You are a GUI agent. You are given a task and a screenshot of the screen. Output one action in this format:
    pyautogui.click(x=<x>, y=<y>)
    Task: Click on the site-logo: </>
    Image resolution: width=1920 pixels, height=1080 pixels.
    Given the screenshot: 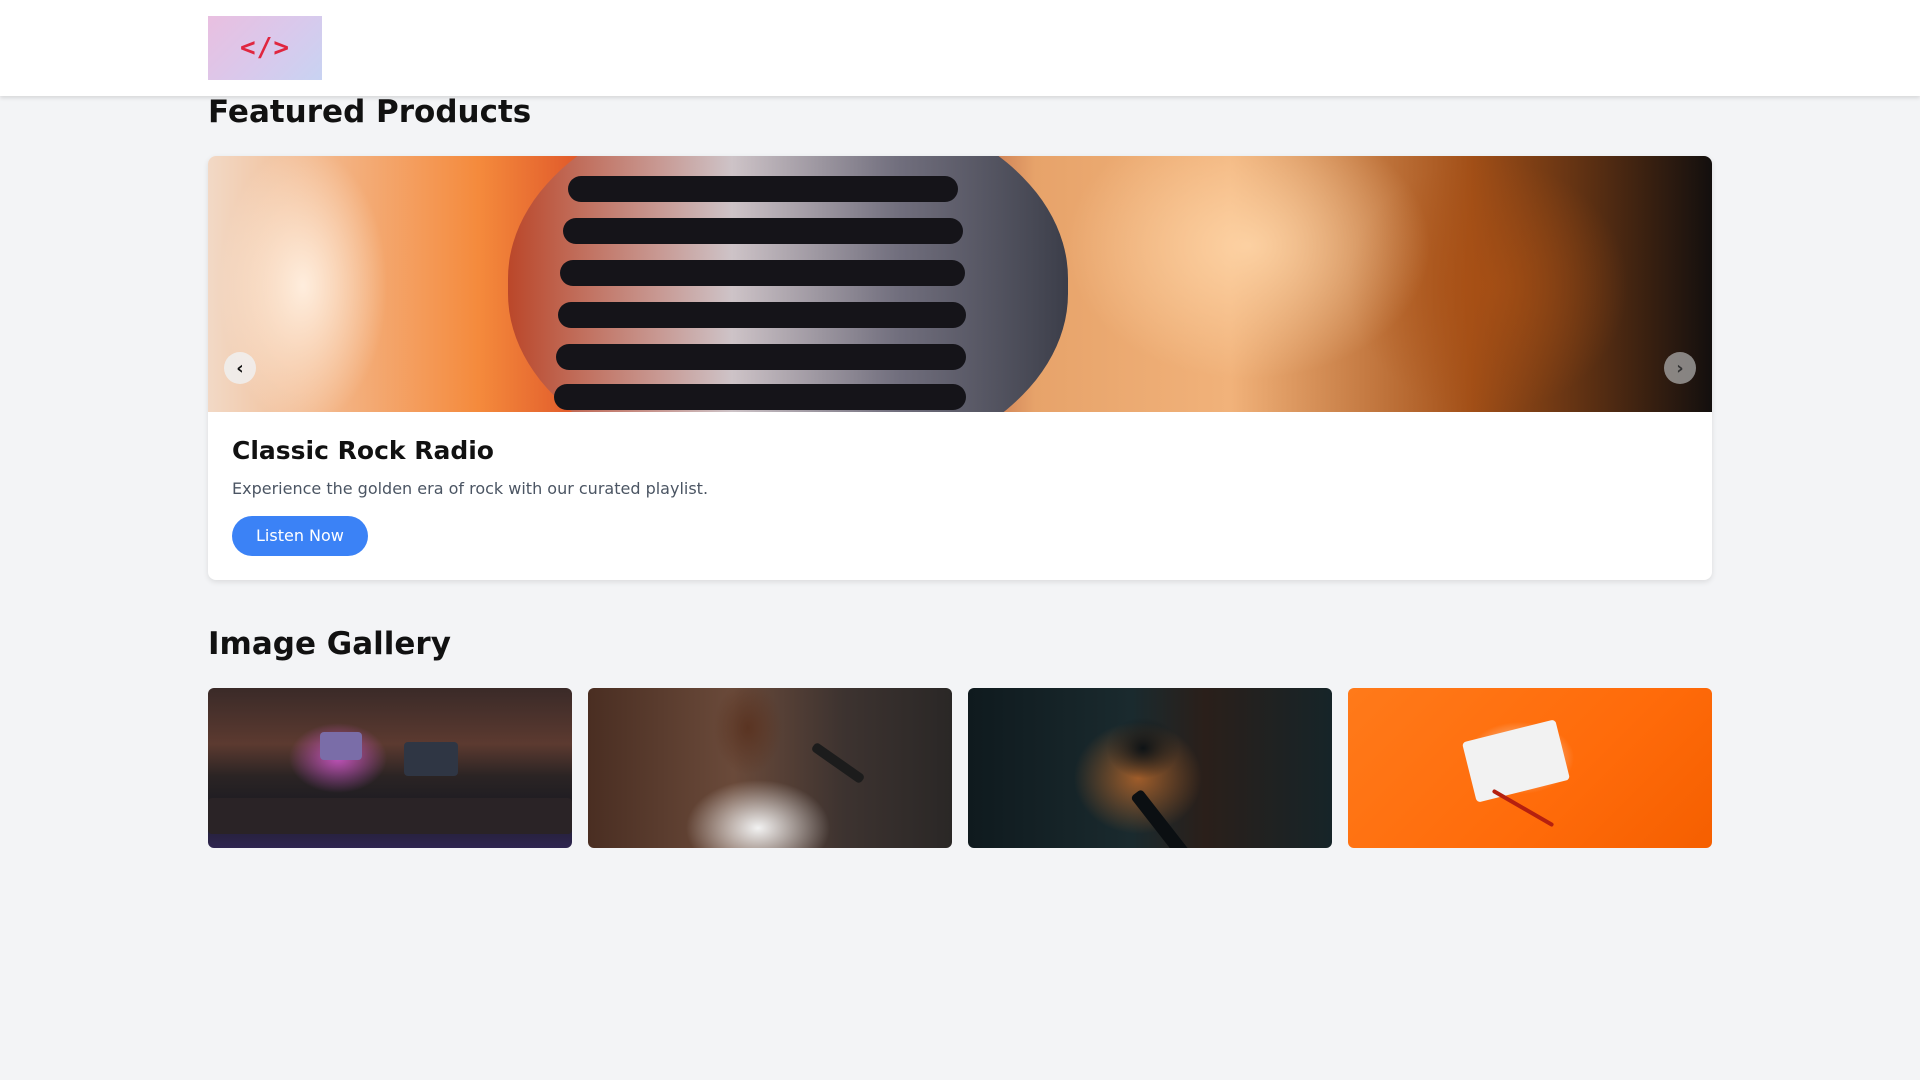 What is the action you would take?
    pyautogui.click(x=265, y=48)
    